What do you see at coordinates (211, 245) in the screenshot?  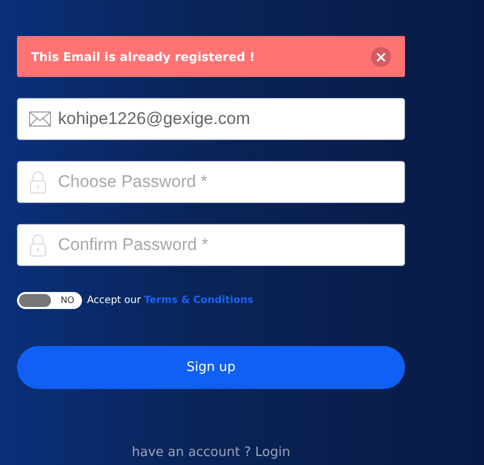 I see `password-field: Confirm Password *` at bounding box center [211, 245].